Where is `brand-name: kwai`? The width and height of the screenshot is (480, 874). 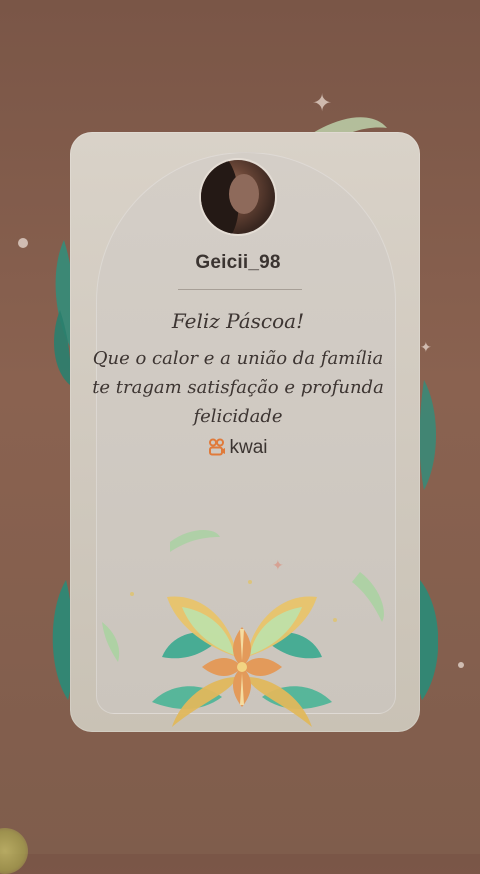 brand-name: kwai is located at coordinates (248, 447).